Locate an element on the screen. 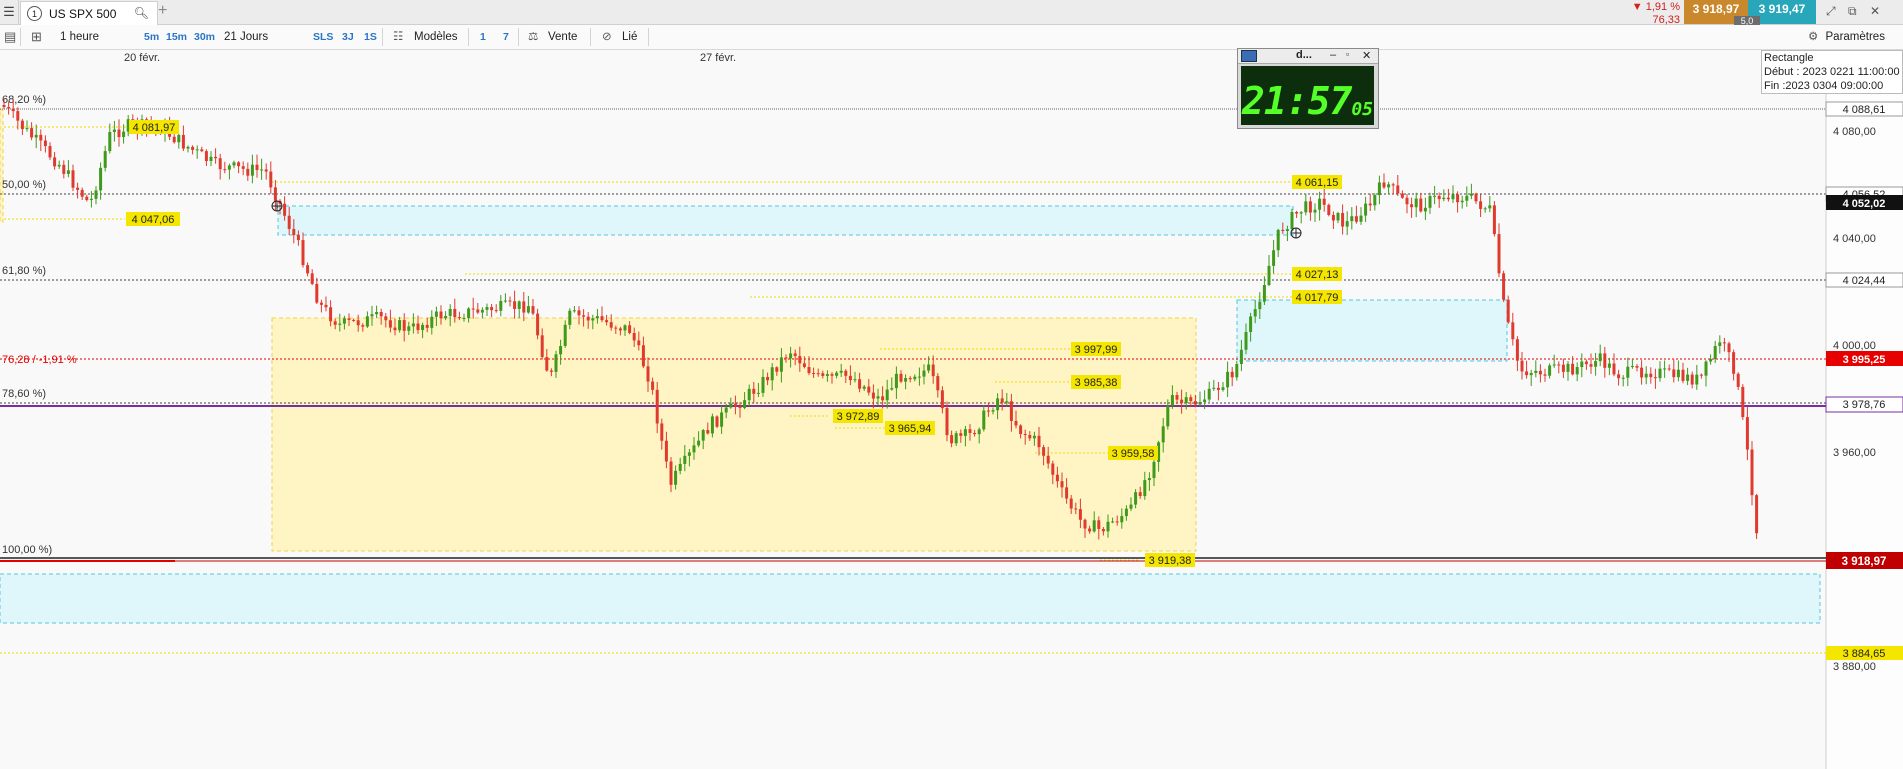 The image size is (1903, 769). expand-icon: ⤢ is located at coordinates (1831, 11).